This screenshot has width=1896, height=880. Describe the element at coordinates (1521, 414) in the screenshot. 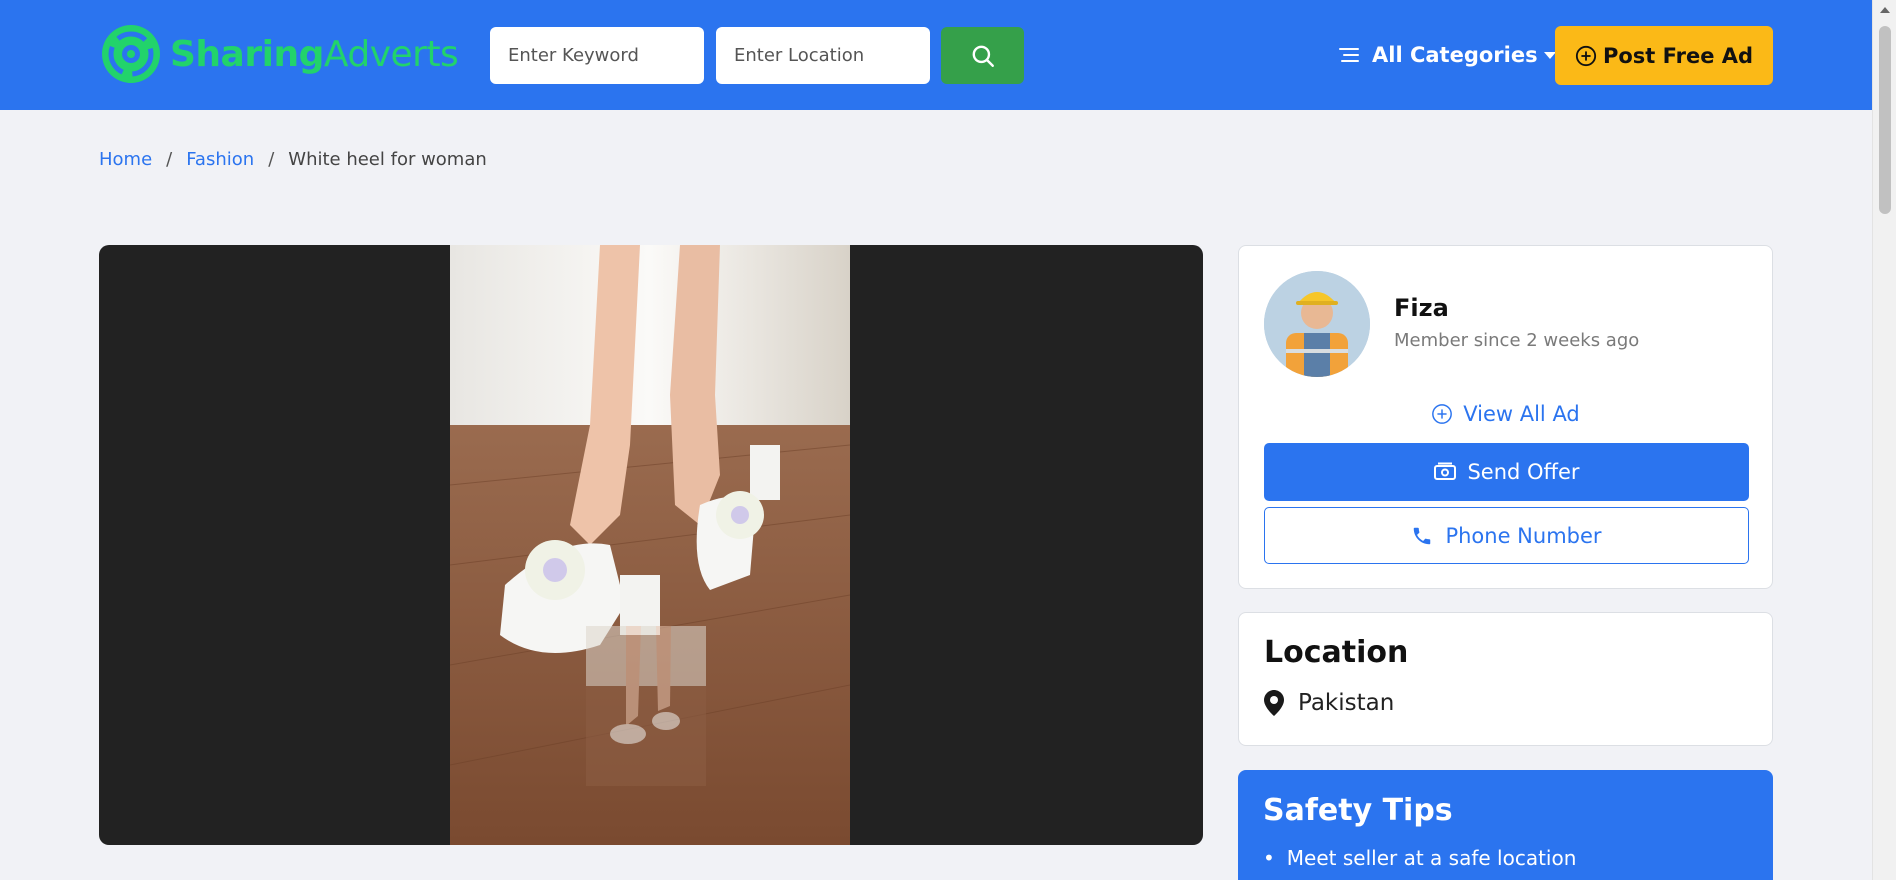

I see `view-all-label: View All Ad` at that location.